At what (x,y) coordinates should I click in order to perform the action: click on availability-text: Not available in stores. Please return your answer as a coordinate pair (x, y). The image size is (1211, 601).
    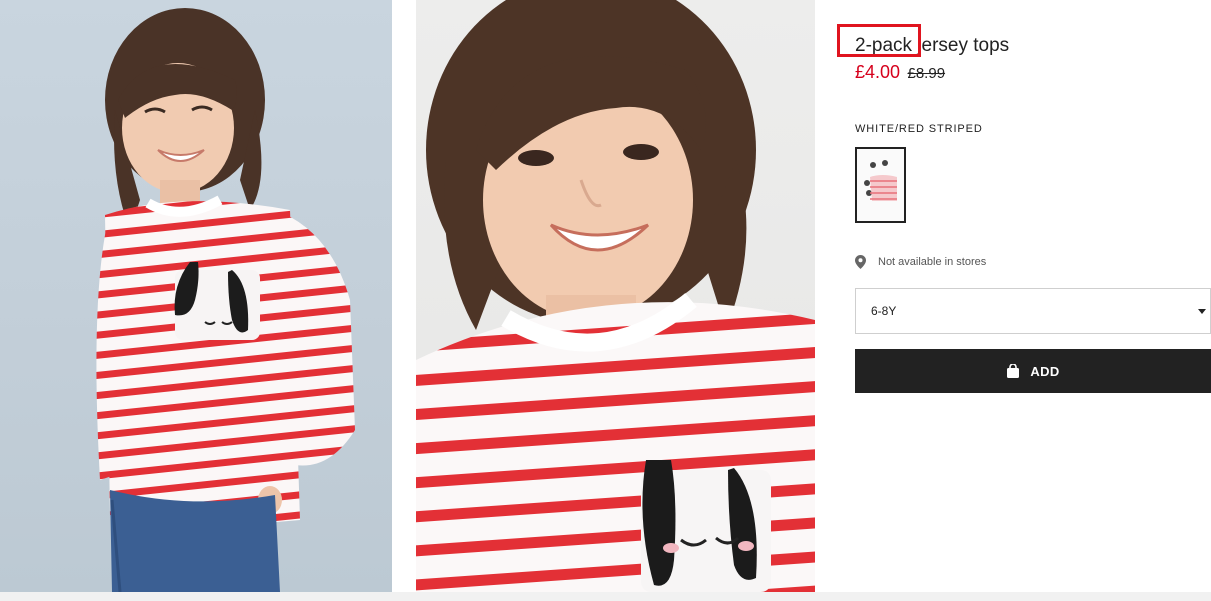
    Looking at the image, I should click on (932, 262).